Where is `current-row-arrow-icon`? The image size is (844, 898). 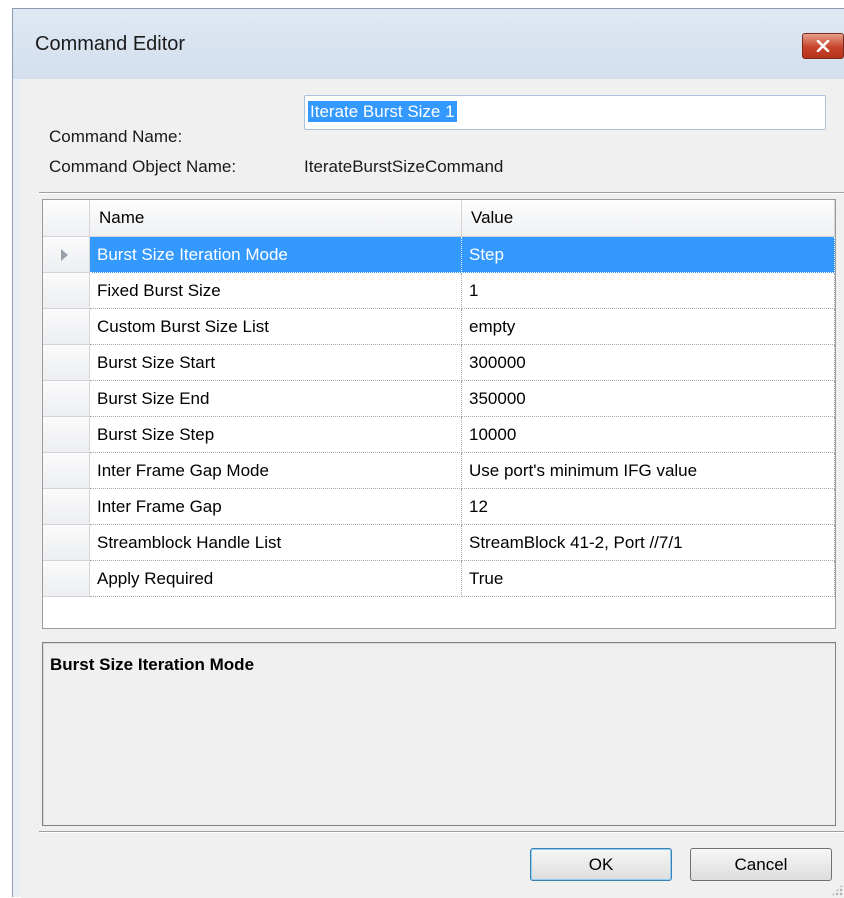 current-row-arrow-icon is located at coordinates (64, 255).